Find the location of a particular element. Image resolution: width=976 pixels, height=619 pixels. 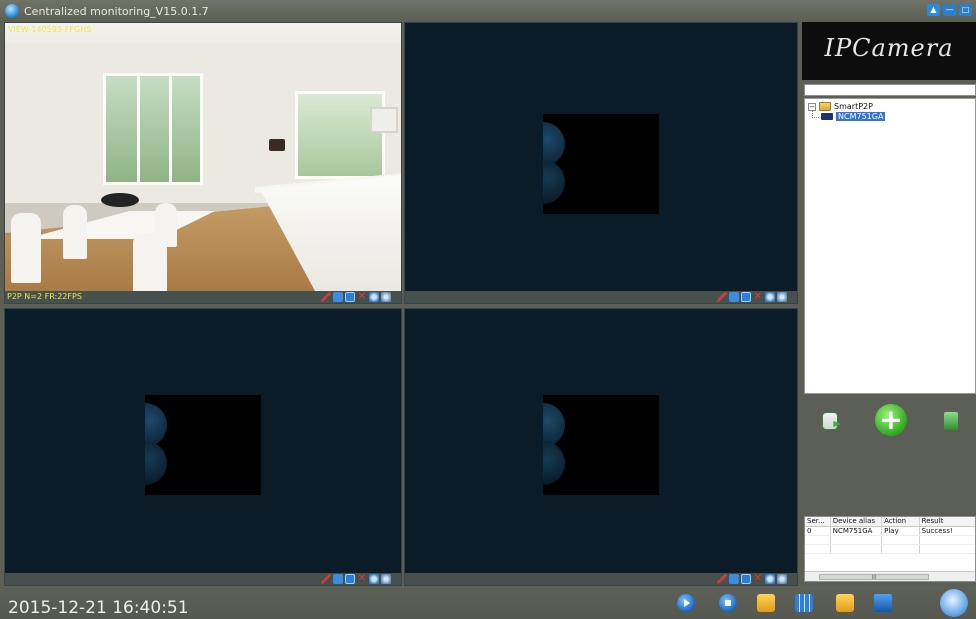

log-col-alias: Device alias is located at coordinates (857, 521).